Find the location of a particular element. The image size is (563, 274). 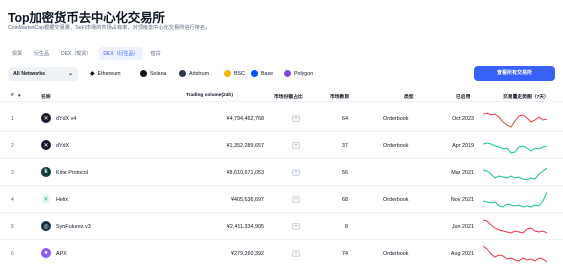

chain-label: Base is located at coordinates (267, 73).